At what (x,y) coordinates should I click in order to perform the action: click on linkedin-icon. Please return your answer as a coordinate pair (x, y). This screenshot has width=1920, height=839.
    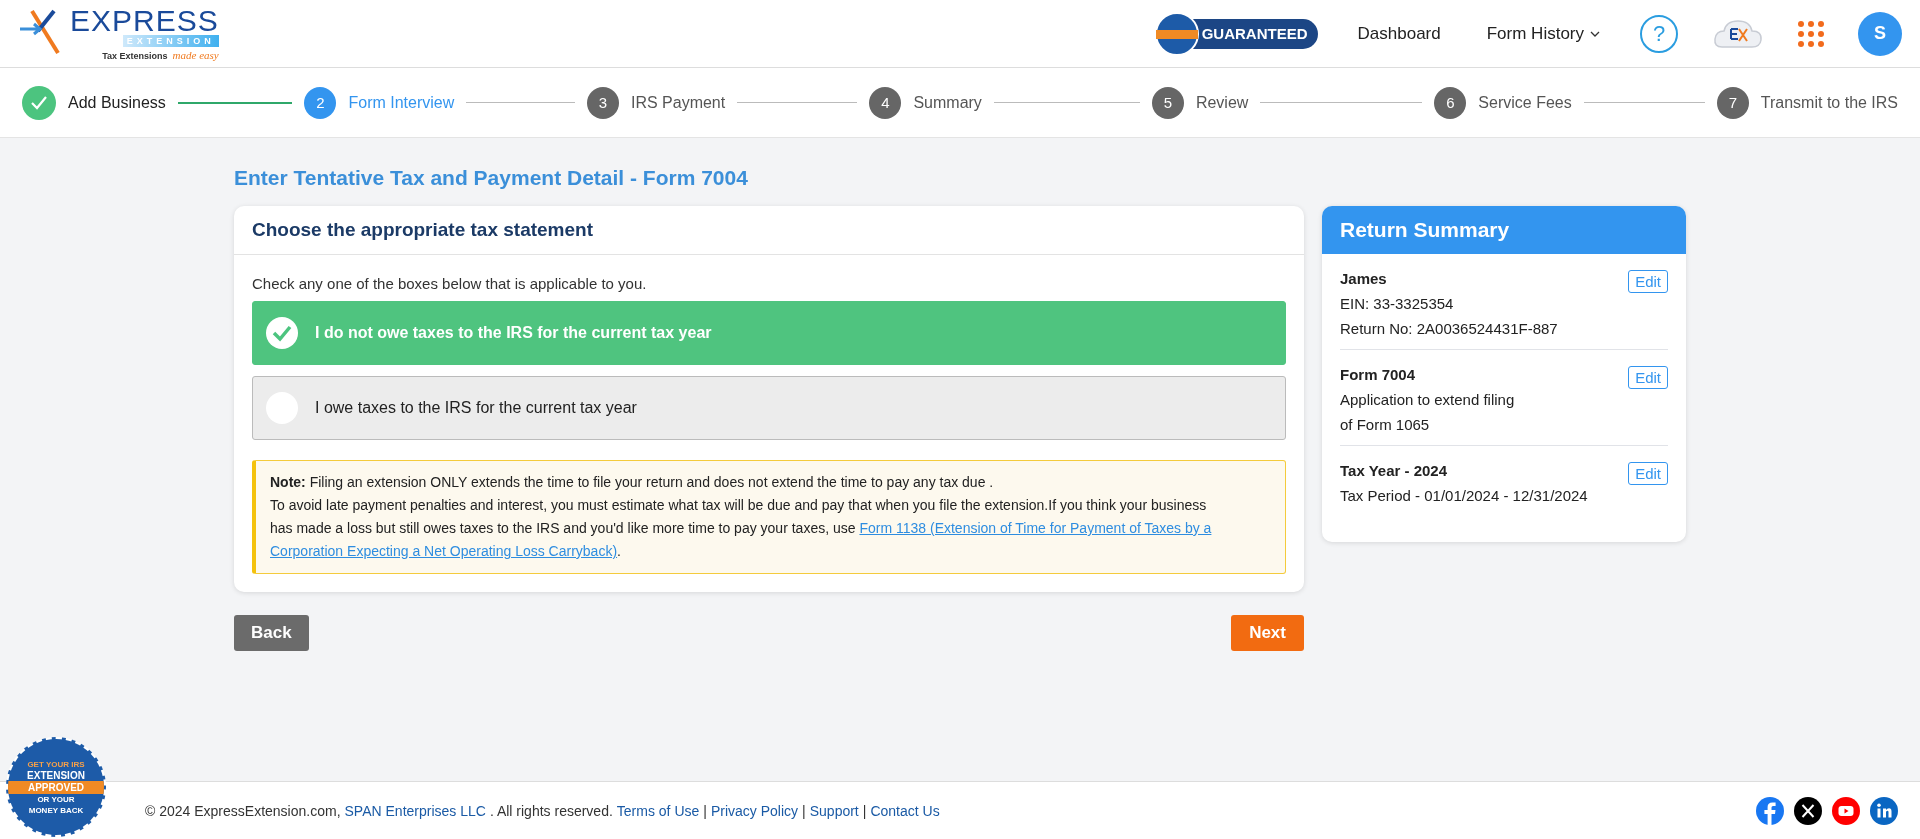
    Looking at the image, I should click on (1884, 810).